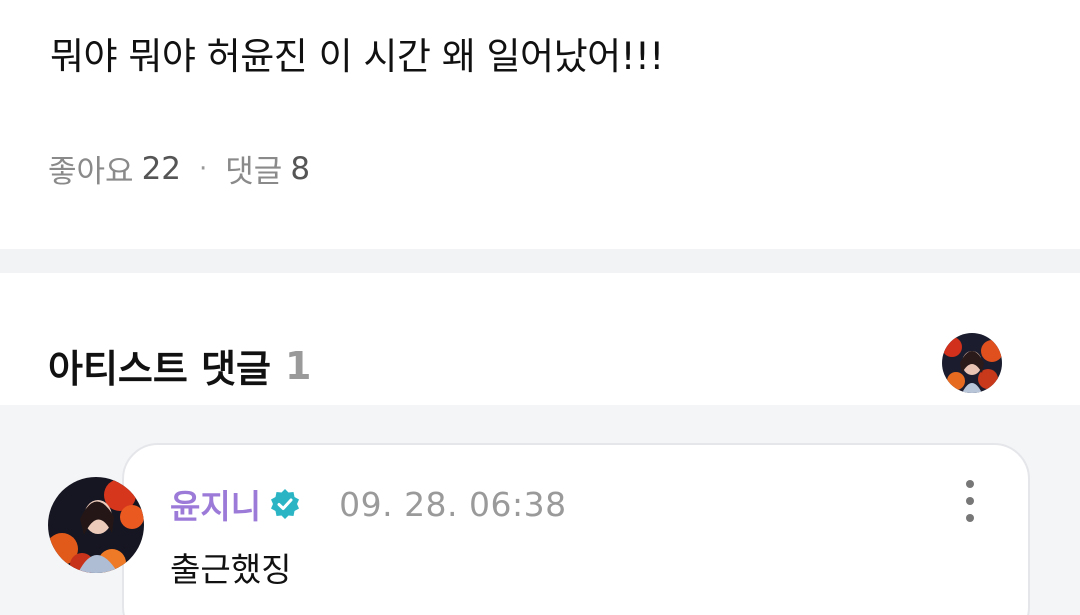 This screenshot has height=615, width=1080. I want to click on artist-avatar-image, so click(972, 363).